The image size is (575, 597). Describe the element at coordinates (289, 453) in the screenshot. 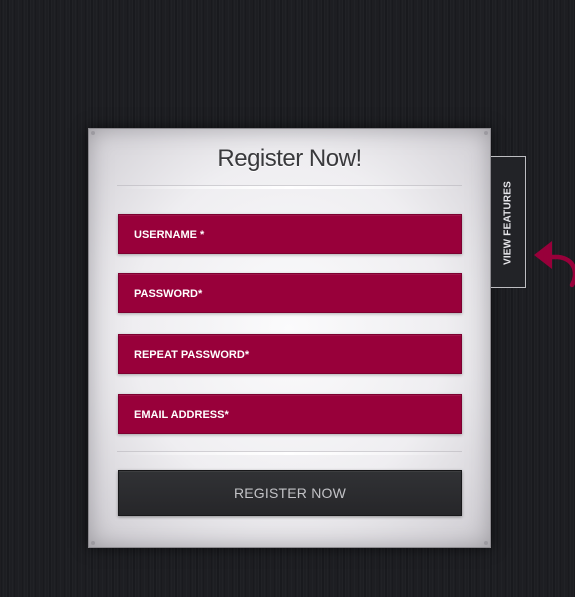

I see `button-divider` at that location.